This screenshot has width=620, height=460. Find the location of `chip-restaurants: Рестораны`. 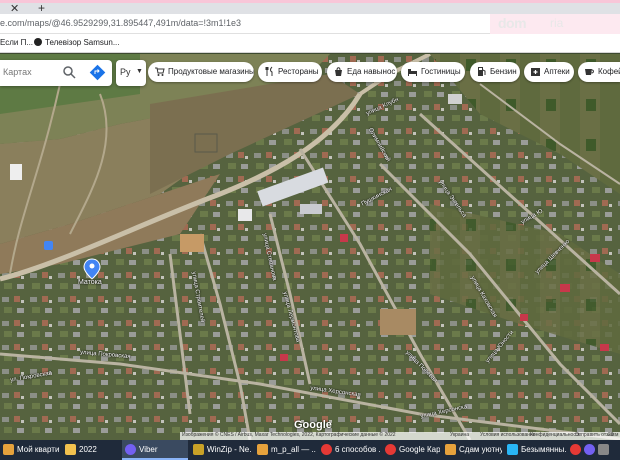

chip-restaurants: Рестораны is located at coordinates (290, 72).